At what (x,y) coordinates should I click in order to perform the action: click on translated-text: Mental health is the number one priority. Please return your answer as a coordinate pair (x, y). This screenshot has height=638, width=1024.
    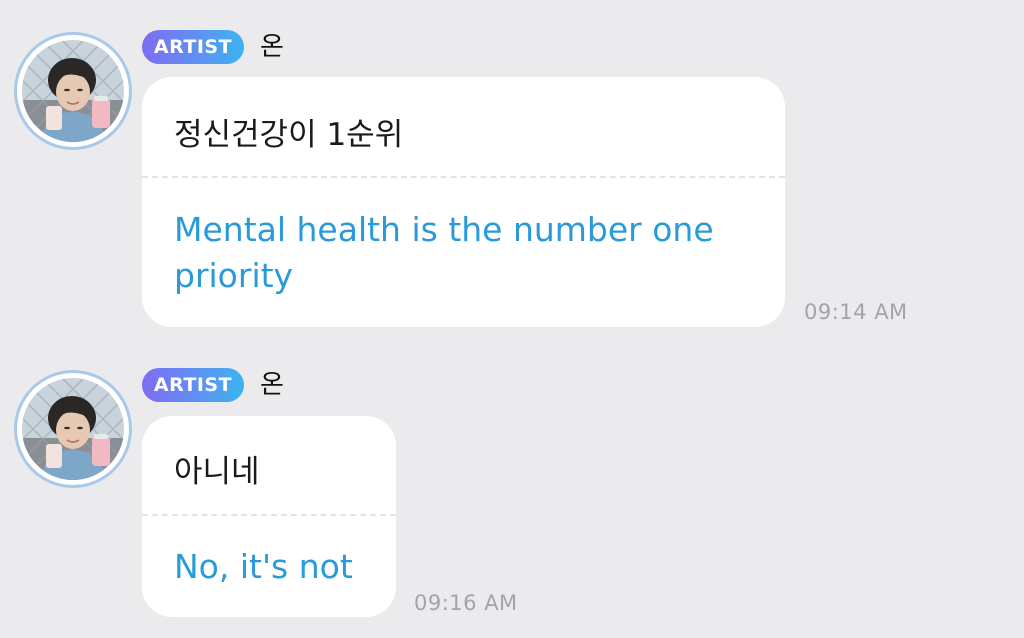
    Looking at the image, I should click on (444, 252).